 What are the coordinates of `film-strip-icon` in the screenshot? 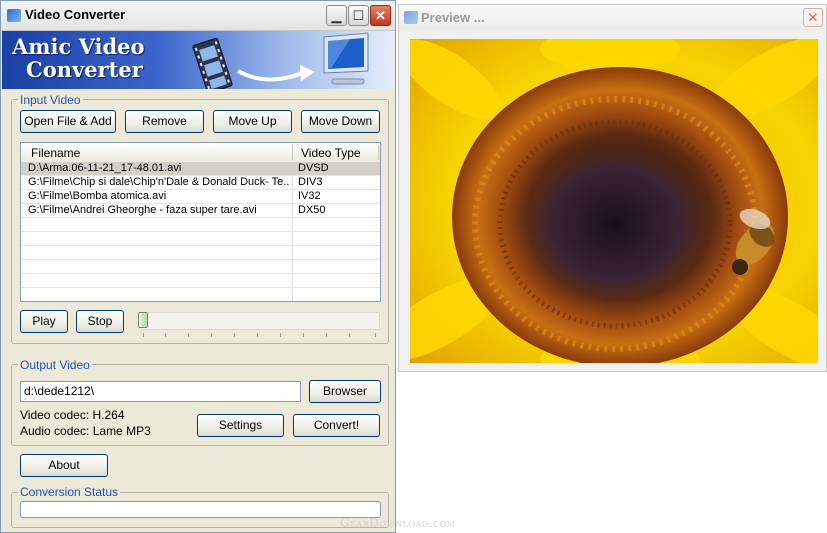 It's located at (212, 63).